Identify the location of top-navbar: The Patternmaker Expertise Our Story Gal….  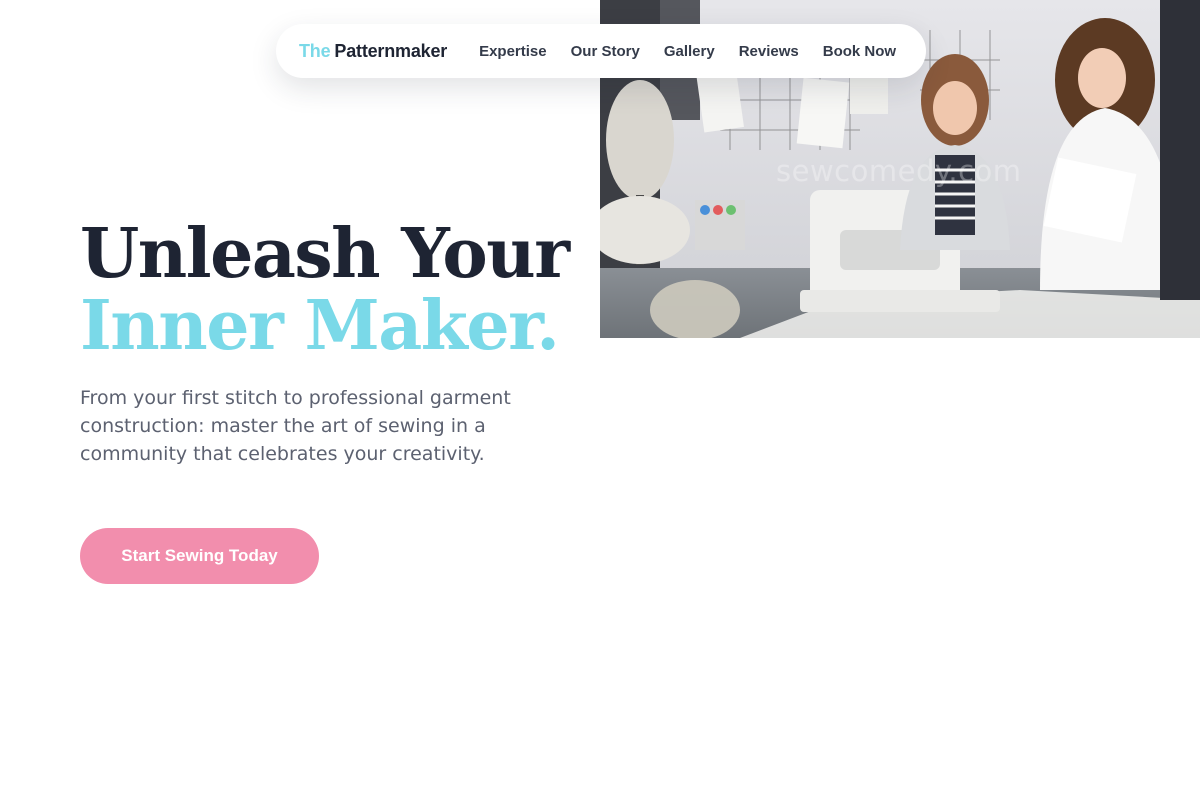
(601, 51).